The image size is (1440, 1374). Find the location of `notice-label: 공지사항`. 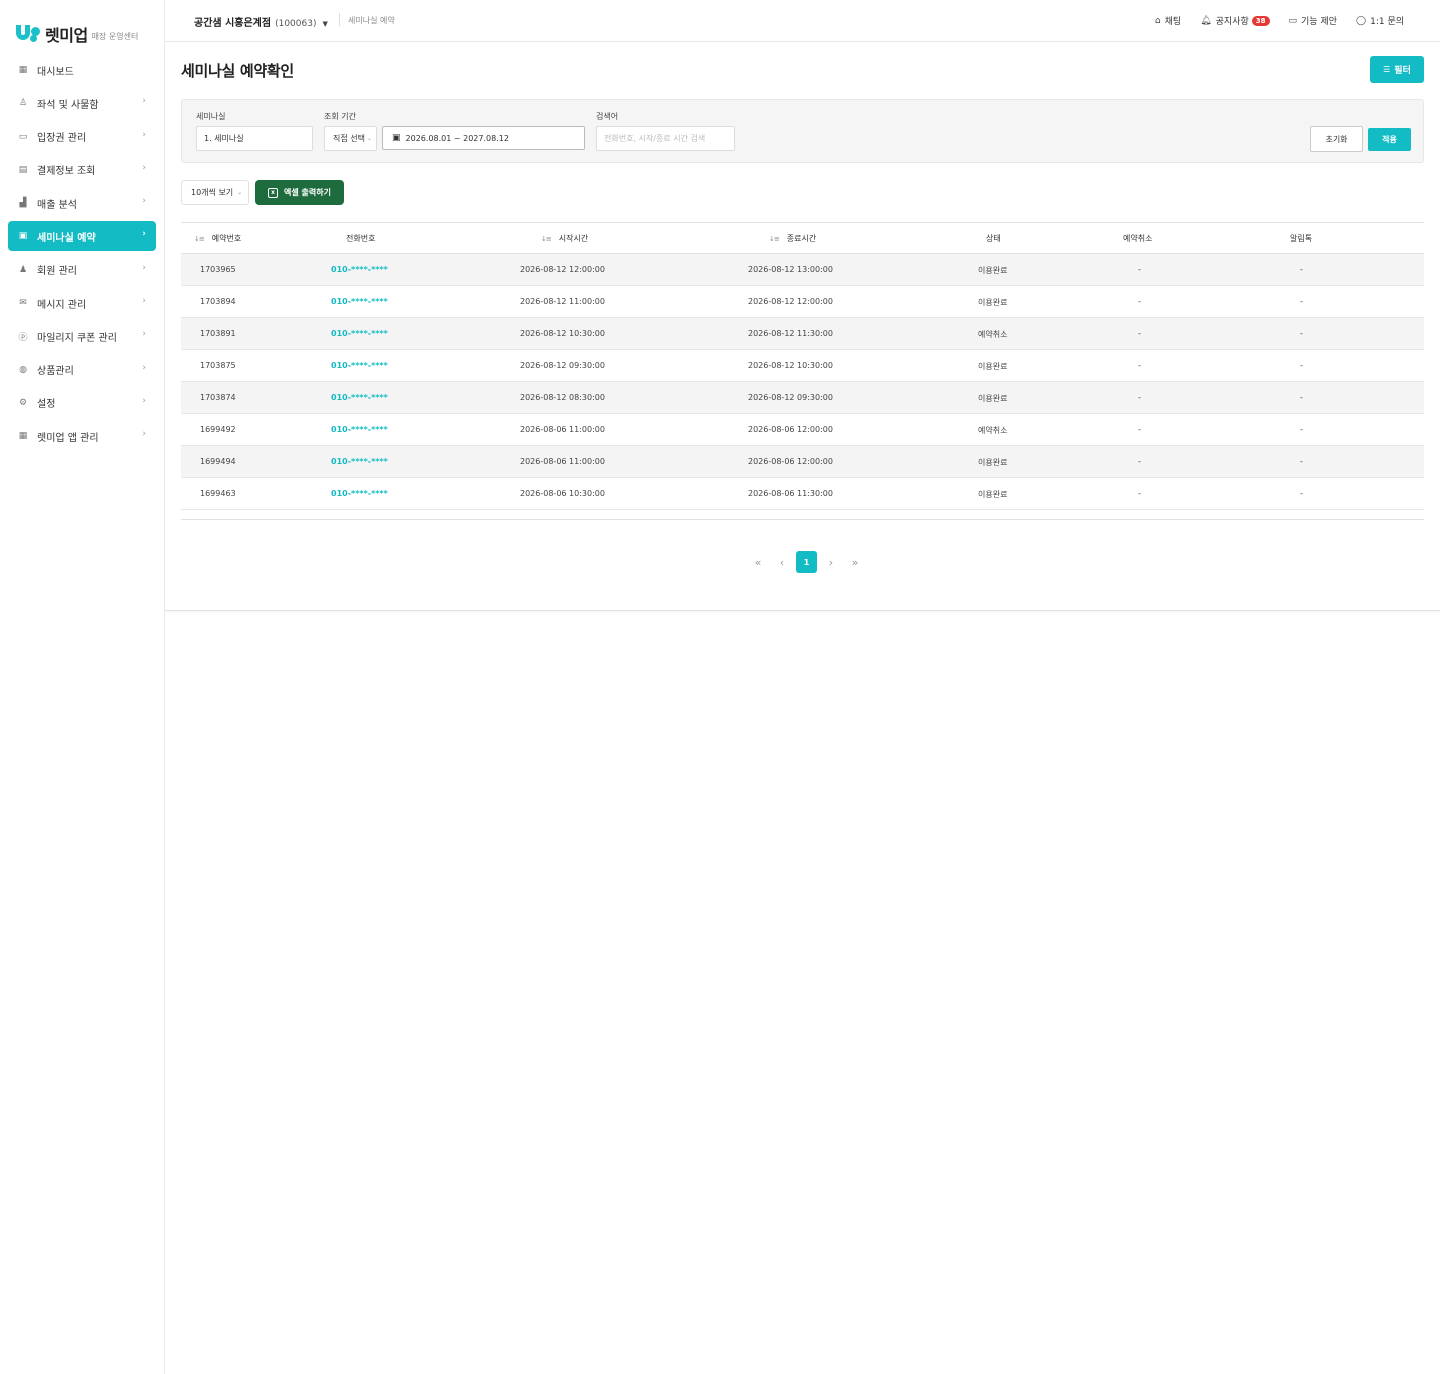

notice-label: 공지사항 is located at coordinates (1232, 22).